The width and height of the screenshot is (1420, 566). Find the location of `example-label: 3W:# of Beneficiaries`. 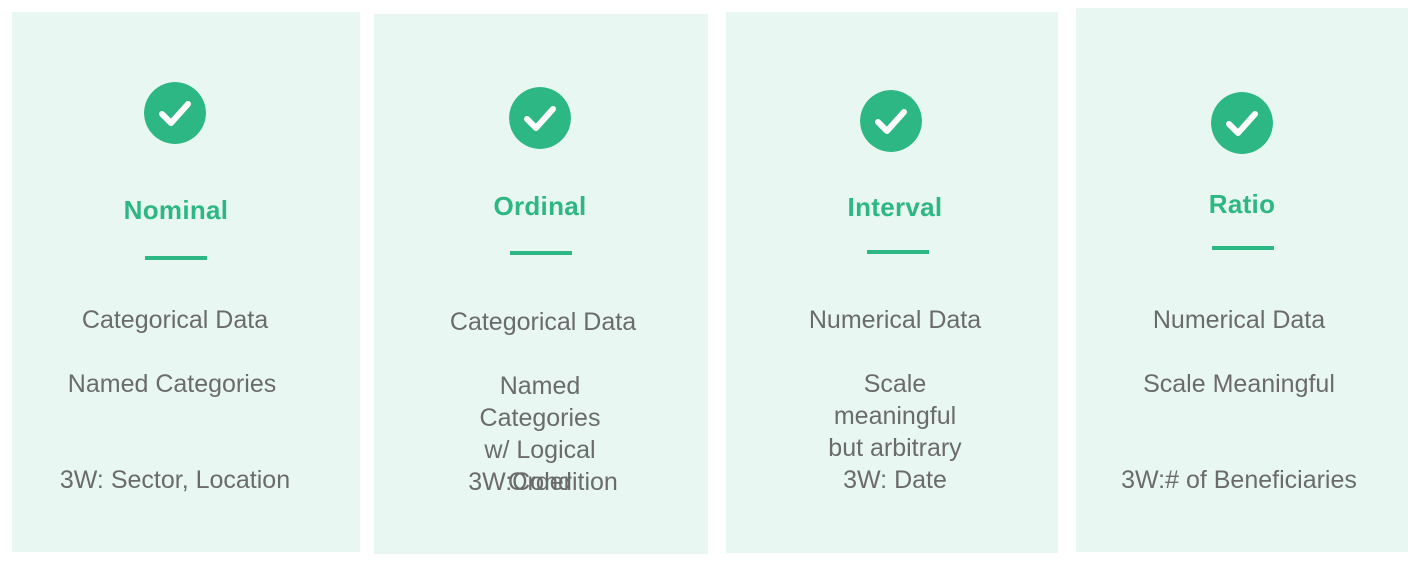

example-label: 3W:# of Beneficiaries is located at coordinates (1239, 480).